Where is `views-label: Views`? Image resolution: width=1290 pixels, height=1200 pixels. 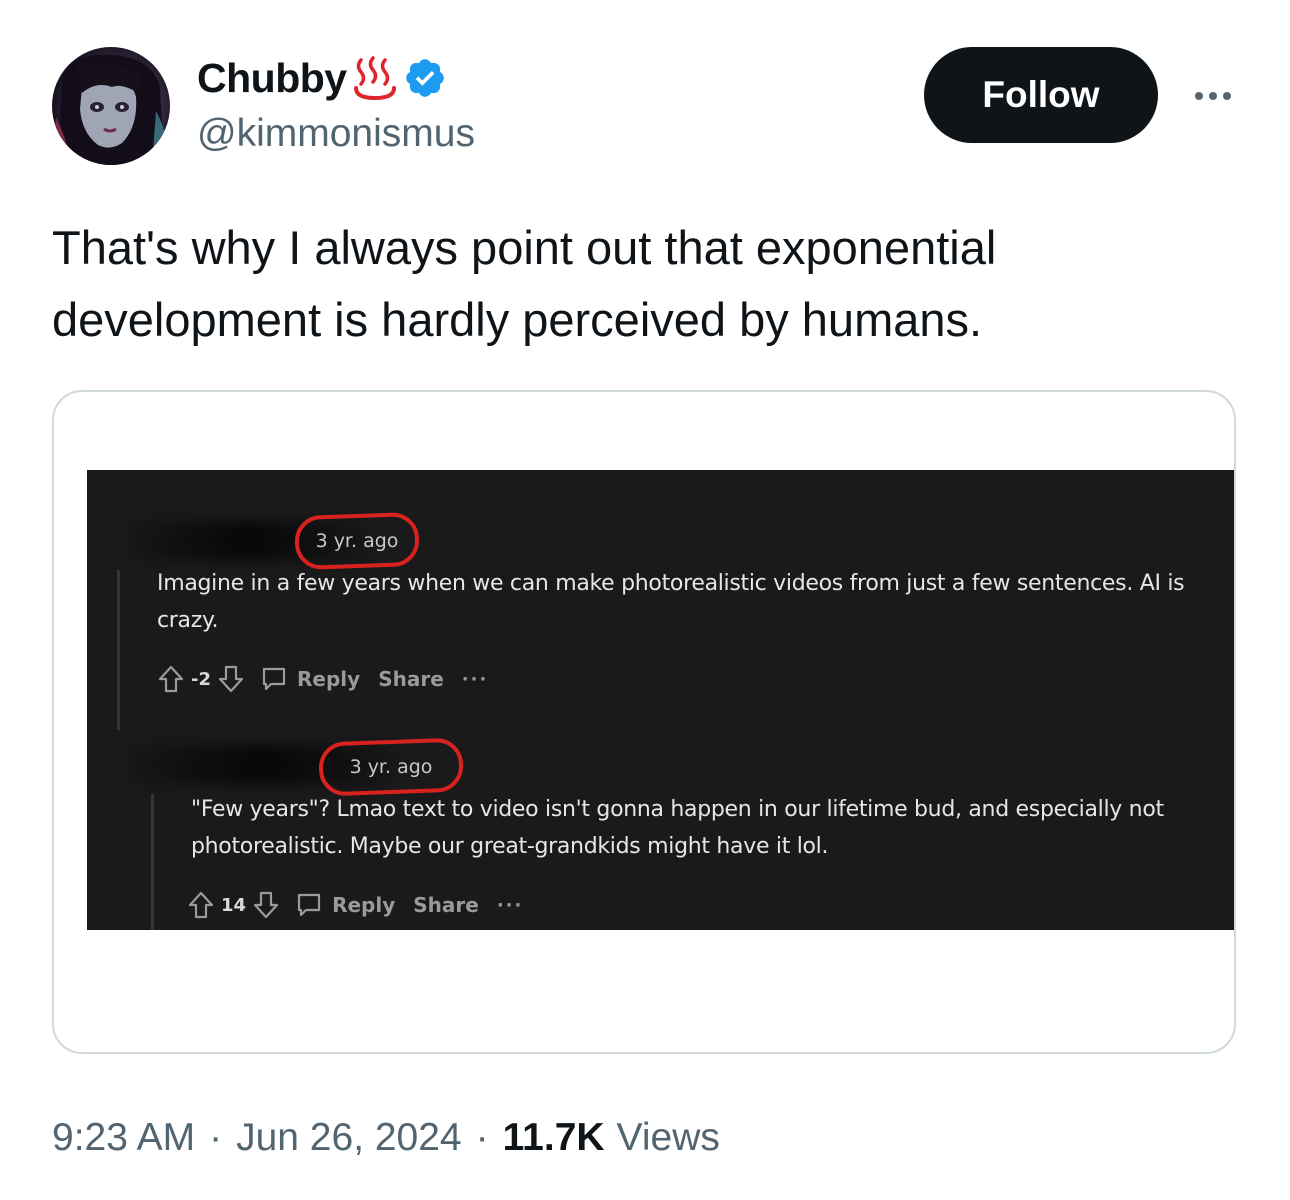
views-label: Views is located at coordinates (668, 1138).